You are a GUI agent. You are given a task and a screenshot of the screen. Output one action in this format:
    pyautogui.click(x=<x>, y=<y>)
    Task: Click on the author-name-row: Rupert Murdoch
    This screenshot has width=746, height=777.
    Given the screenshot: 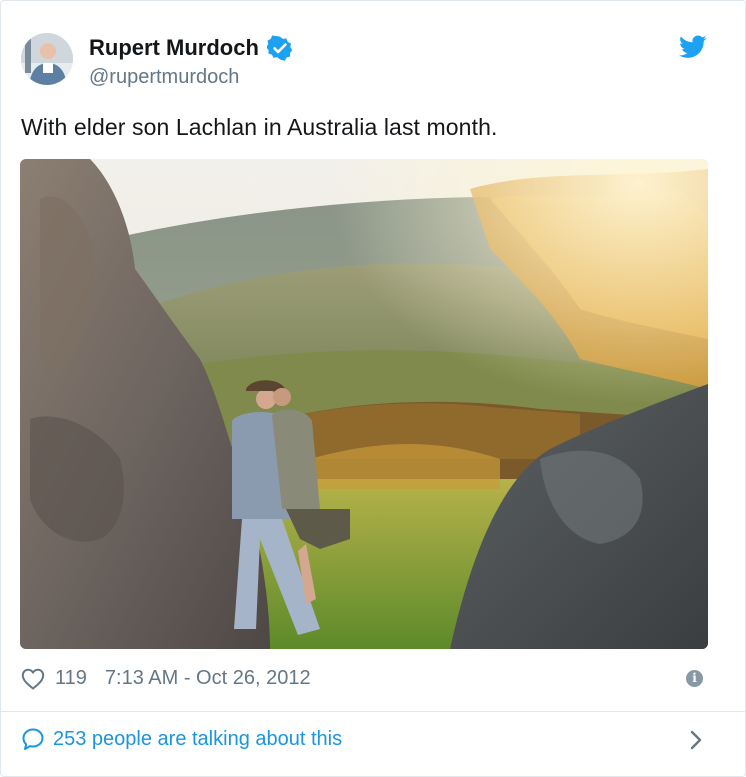 What is the action you would take?
    pyautogui.click(x=191, y=48)
    